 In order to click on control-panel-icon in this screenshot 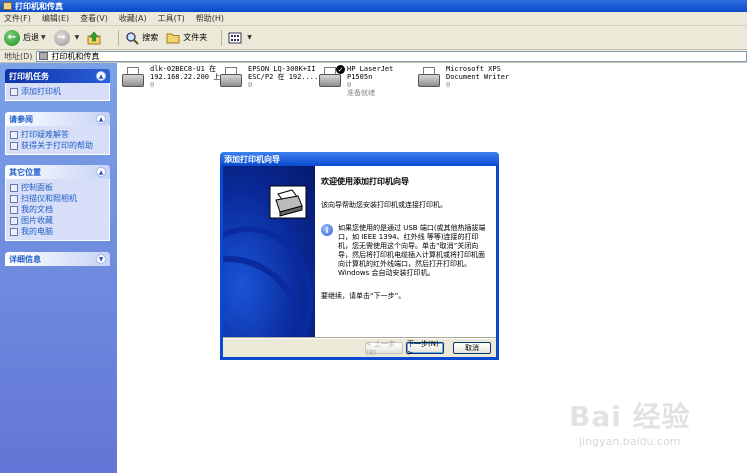, I will do `click(14, 187)`.